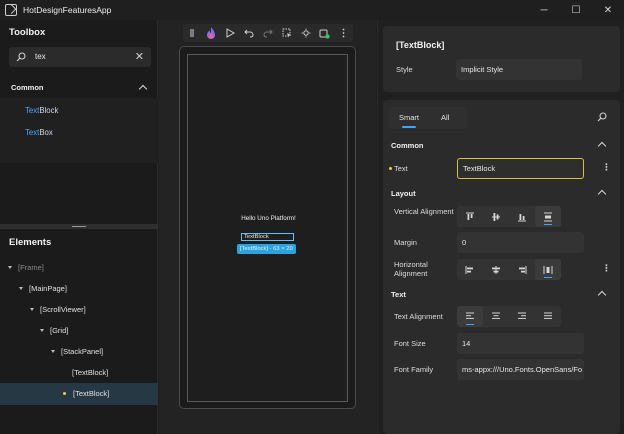 Image resolution: width=624 pixels, height=434 pixels. I want to click on tab-all: All, so click(445, 118).